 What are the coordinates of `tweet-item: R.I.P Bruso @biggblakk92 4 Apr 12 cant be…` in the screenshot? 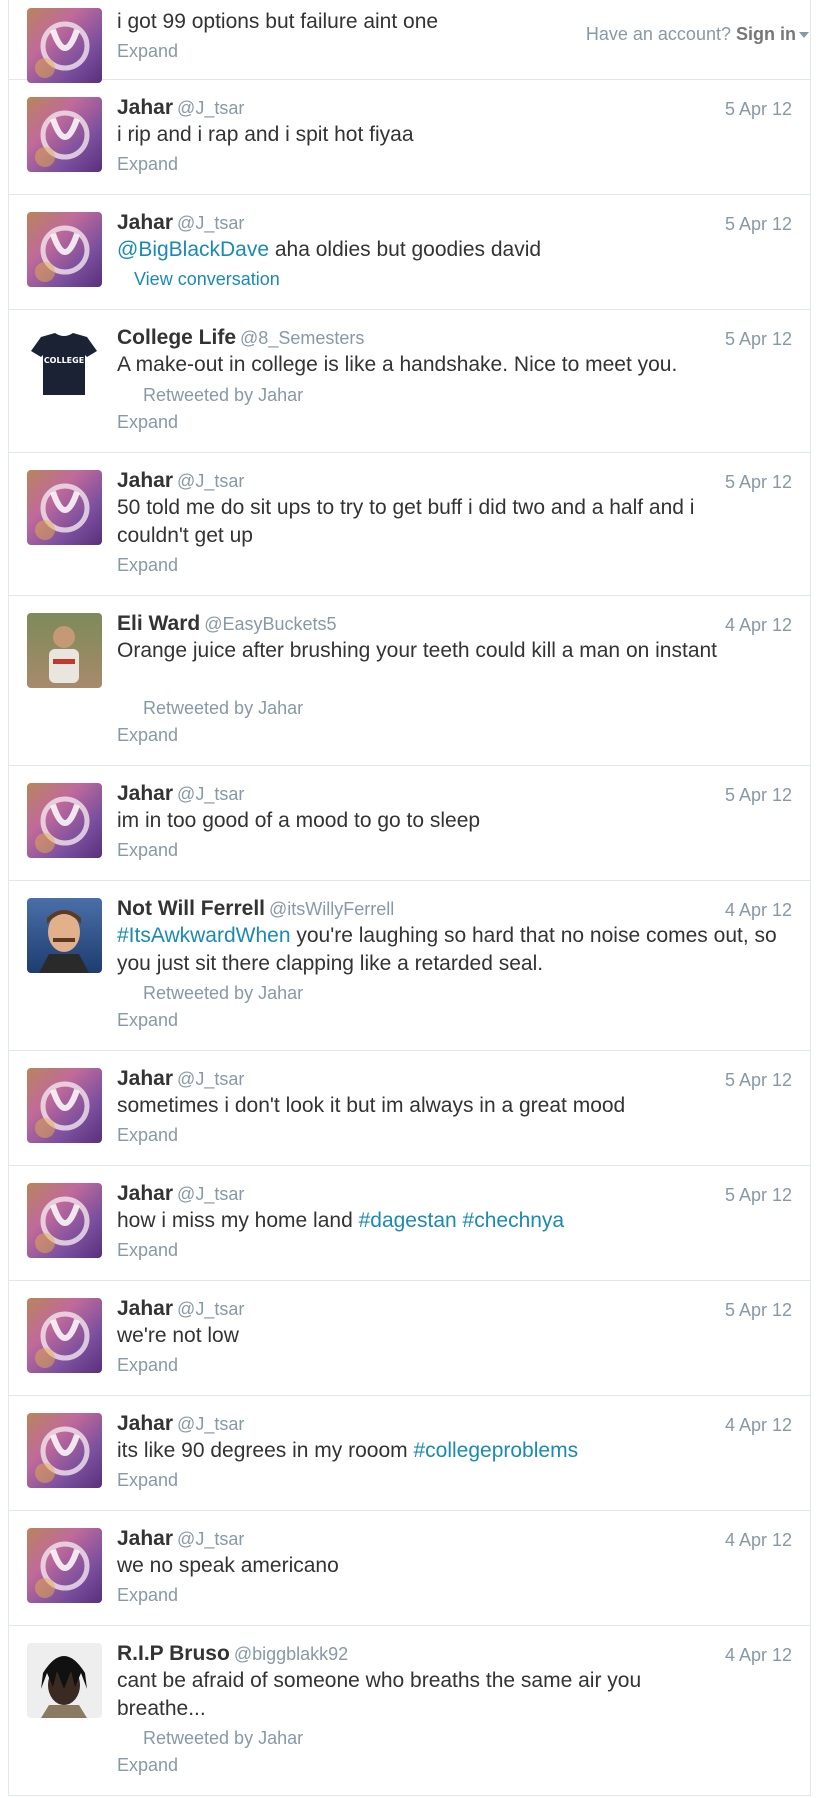 It's located at (409, 1711).